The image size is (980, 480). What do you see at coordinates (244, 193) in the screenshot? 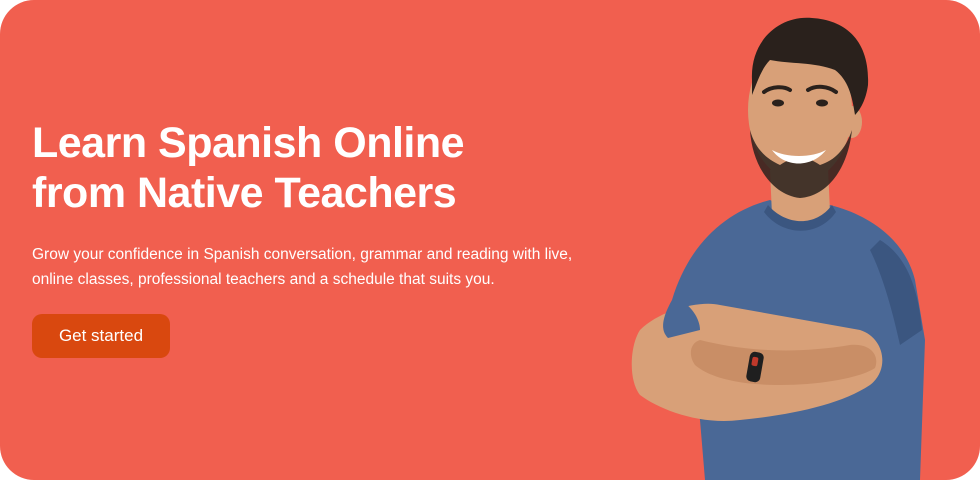
I see `headline-line-2: from Native Teachers` at bounding box center [244, 193].